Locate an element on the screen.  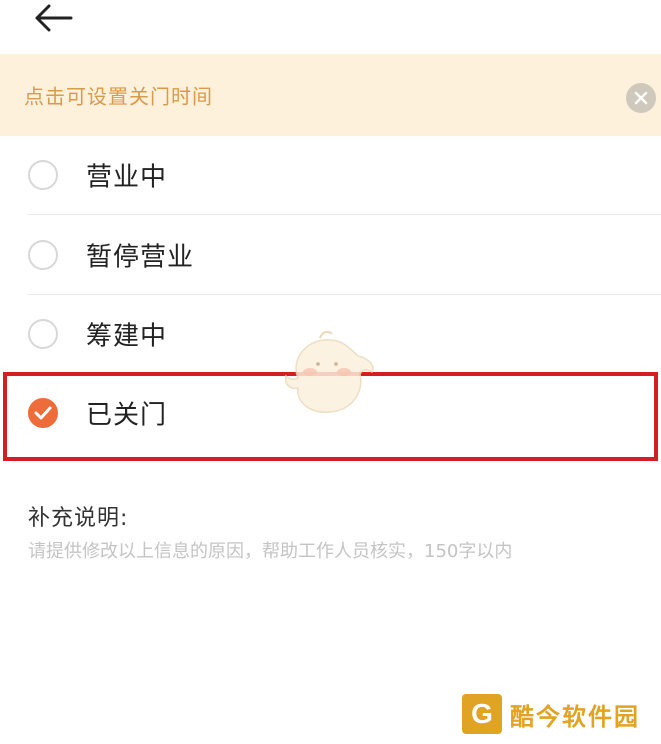
divider is located at coordinates (344, 214).